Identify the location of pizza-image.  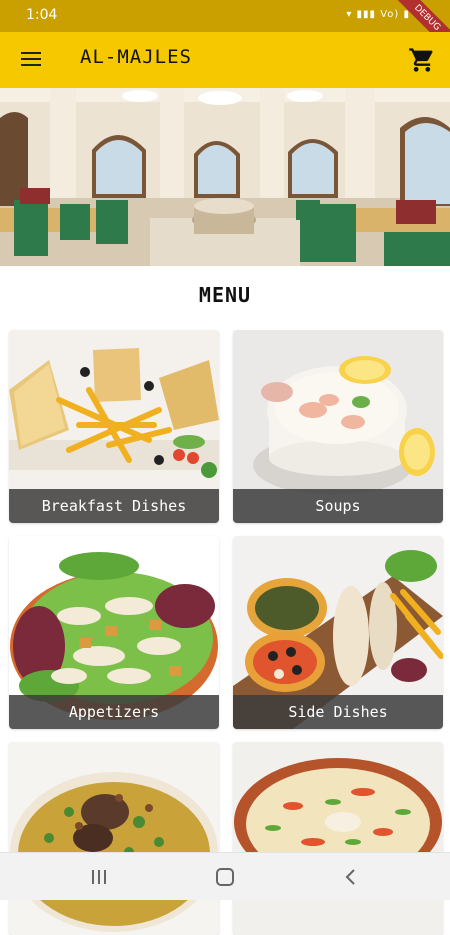
(338, 838).